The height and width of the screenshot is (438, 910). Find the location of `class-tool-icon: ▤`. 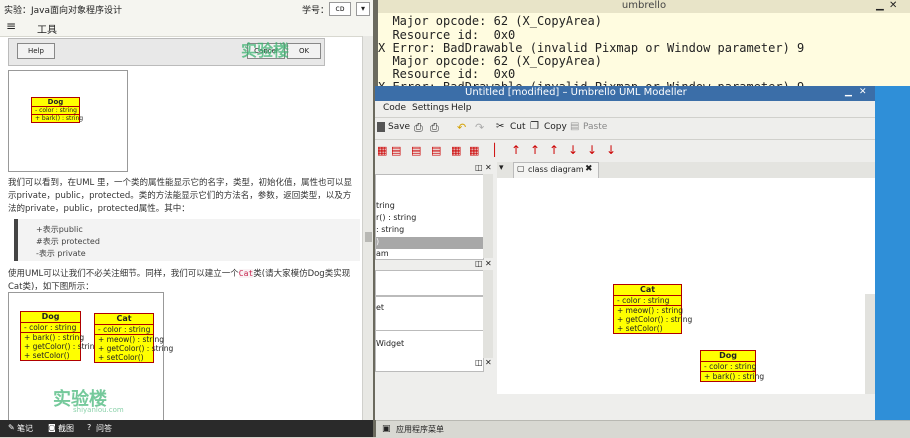

class-tool-icon: ▤ is located at coordinates (396, 150).